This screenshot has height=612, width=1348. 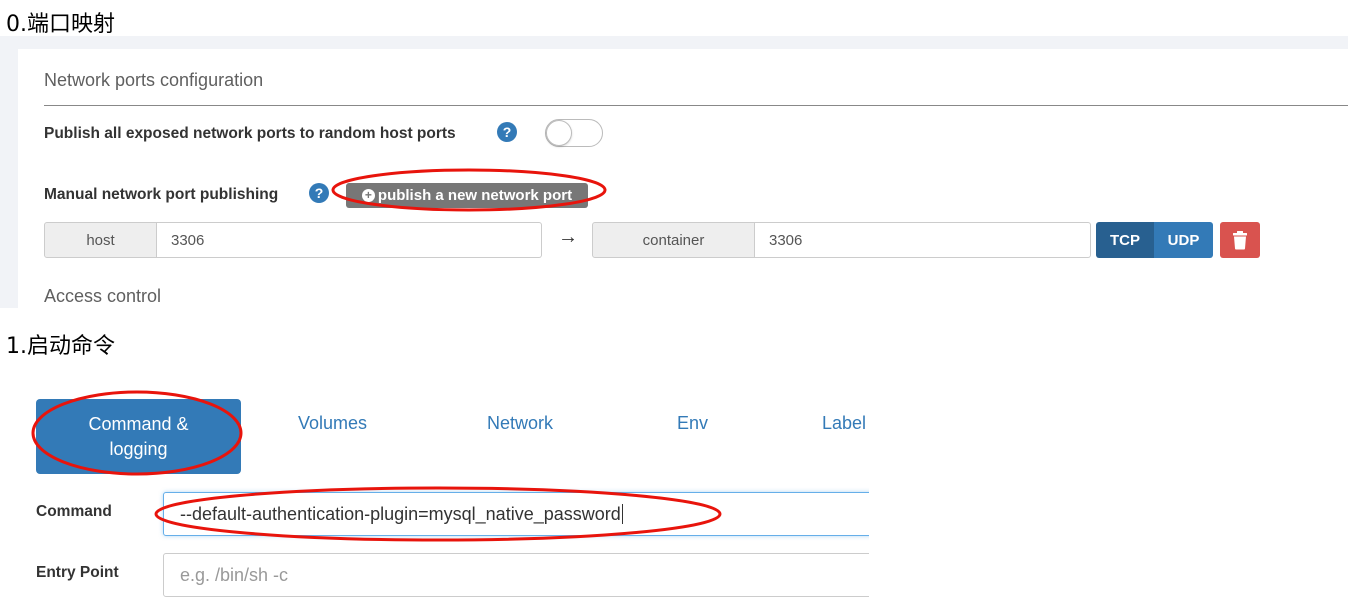 I want to click on entry-point-label: Entry Point, so click(x=77, y=572).